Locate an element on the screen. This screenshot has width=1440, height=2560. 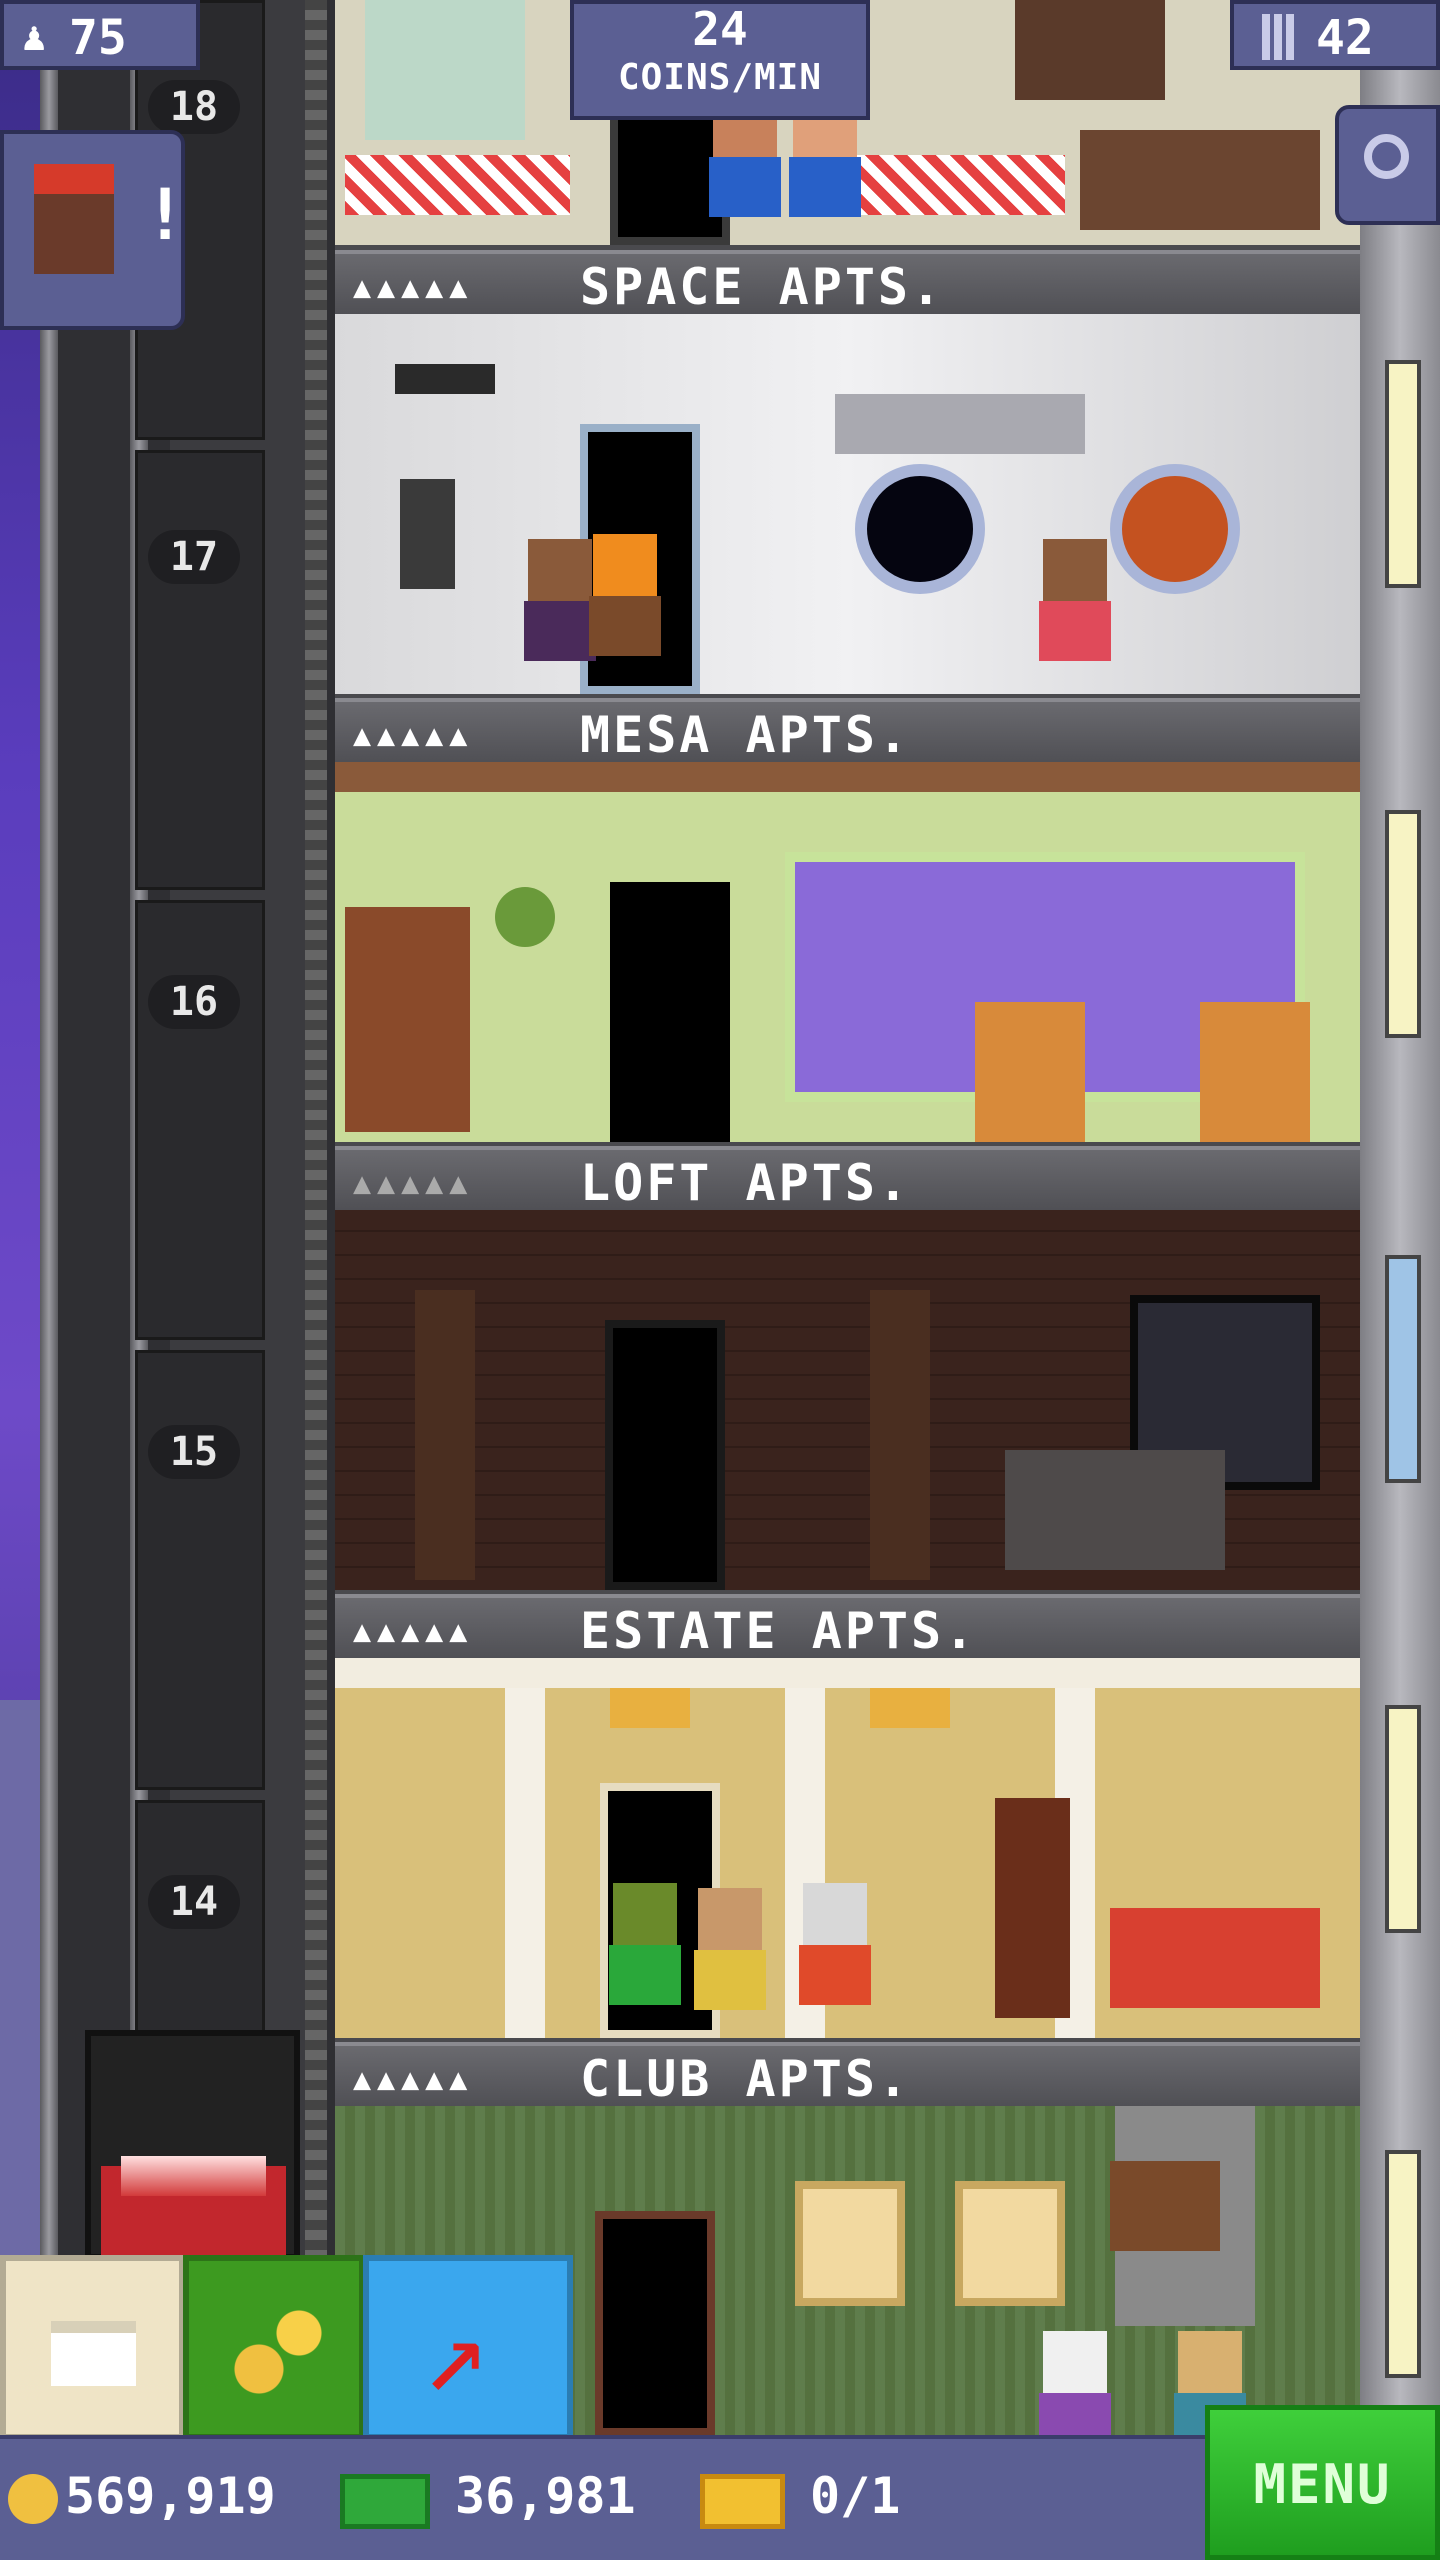
wall-panel is located at coordinates (427, 534).